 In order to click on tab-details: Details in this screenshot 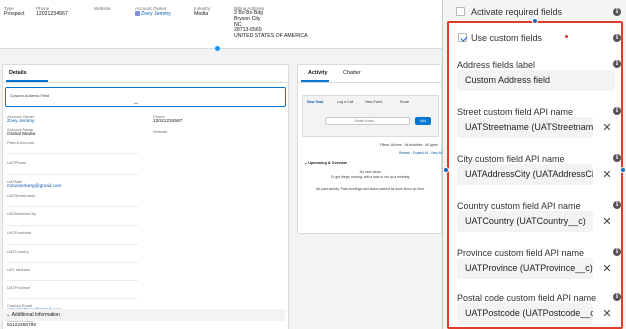, I will do `click(18, 73)`.